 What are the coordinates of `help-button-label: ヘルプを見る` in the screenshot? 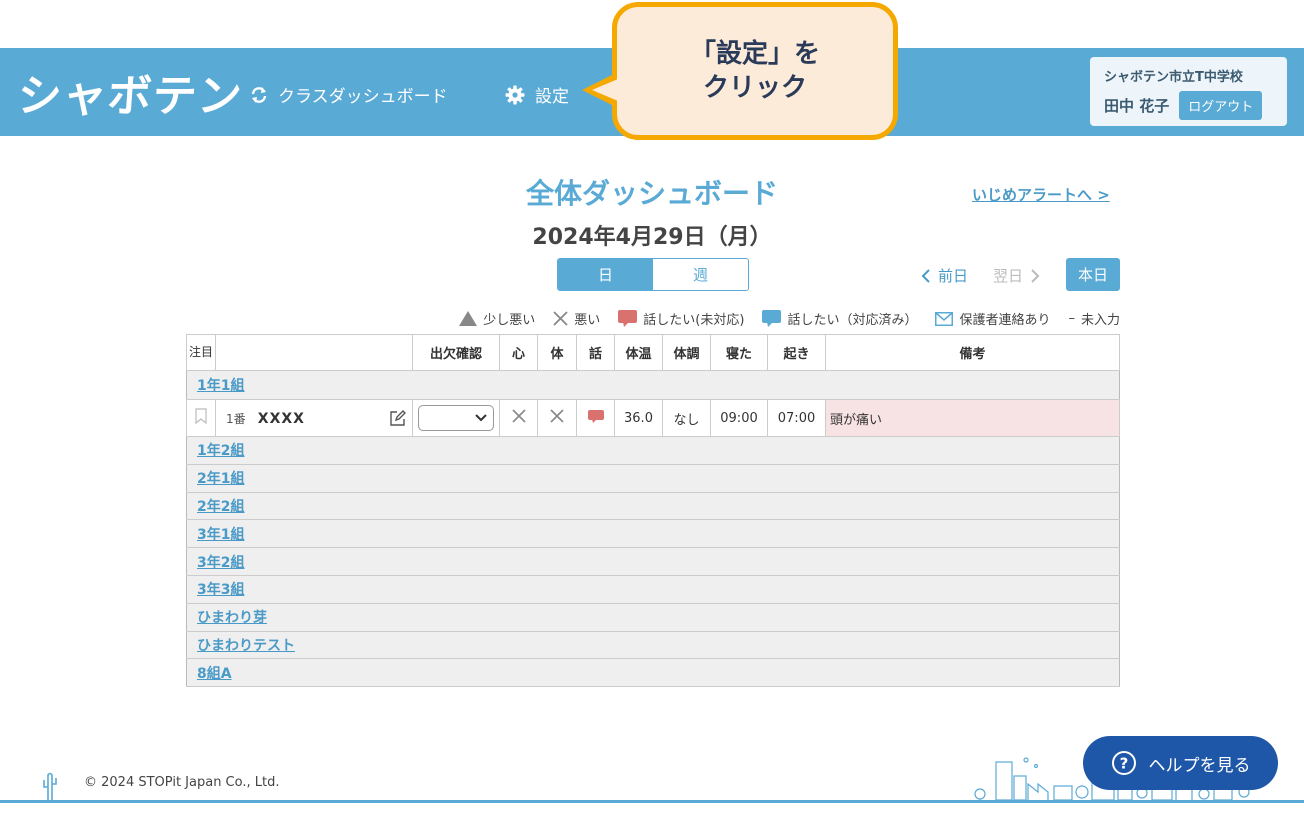 It's located at (1199, 765).